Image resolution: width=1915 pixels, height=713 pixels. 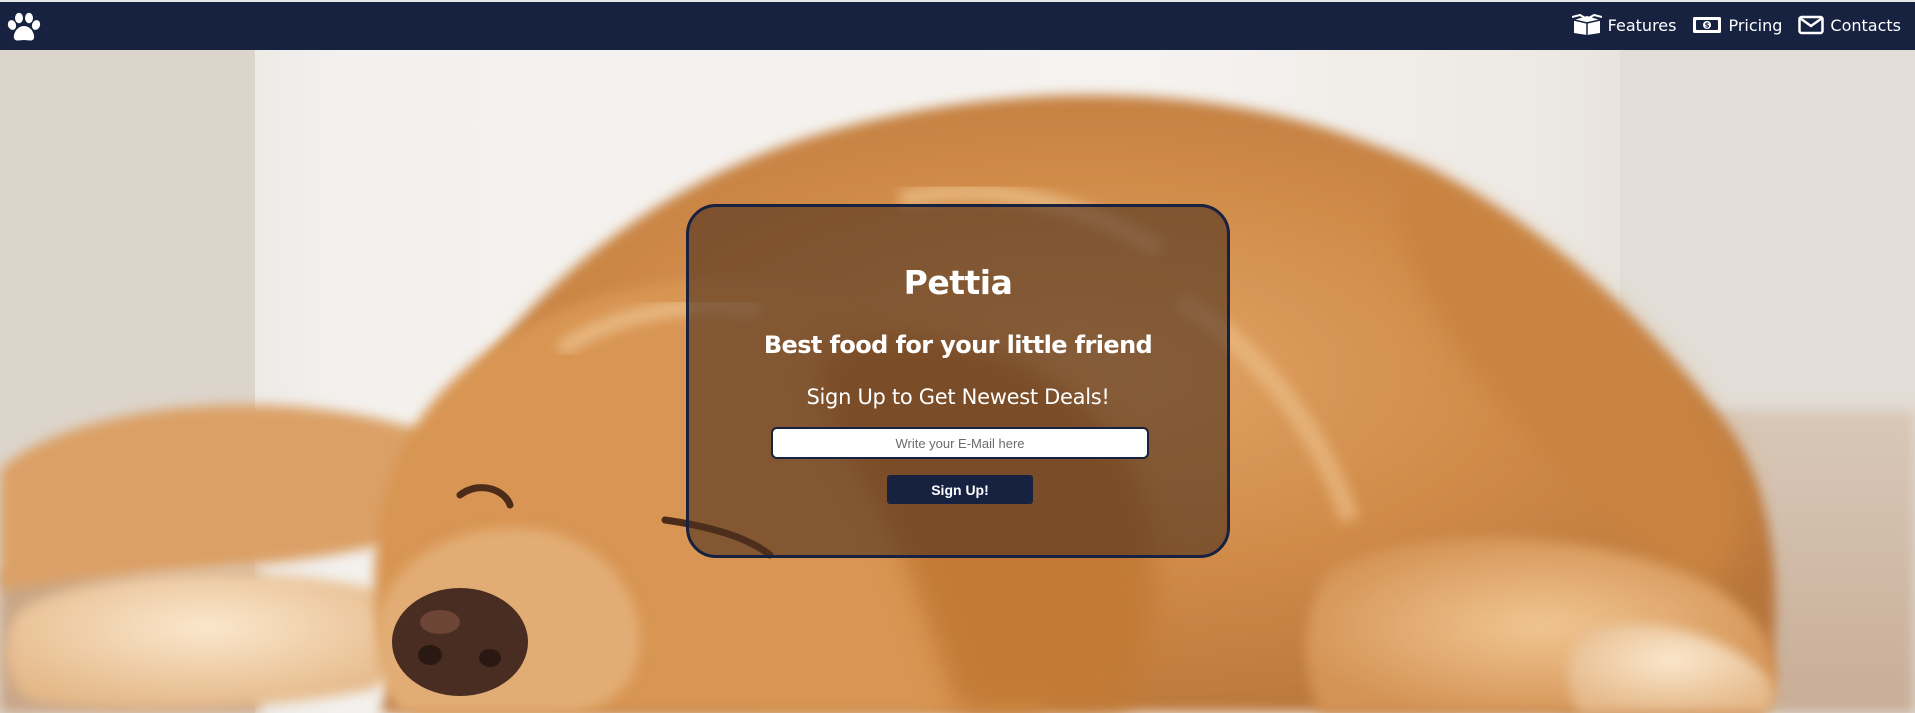 I want to click on nav-link-contacts-label: Contacts, so click(x=1865, y=25).